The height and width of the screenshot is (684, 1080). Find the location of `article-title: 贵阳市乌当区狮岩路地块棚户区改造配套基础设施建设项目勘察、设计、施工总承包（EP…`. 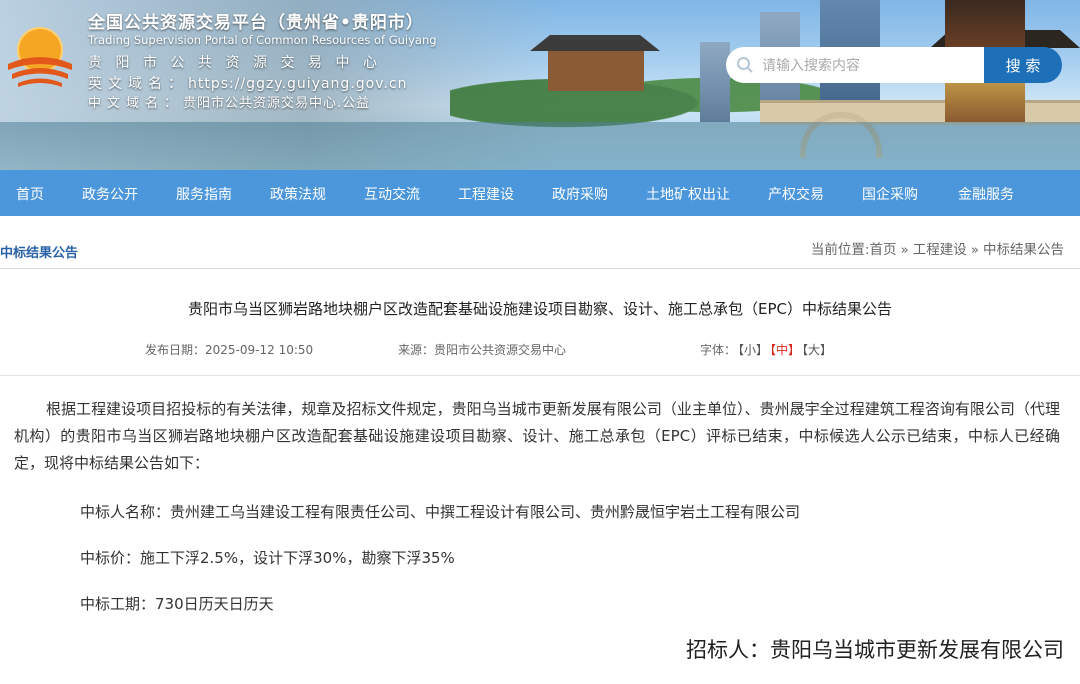

article-title: 贵阳市乌当区狮岩路地块棚户区改造配套基础设施建设项目勘察、设计、施工总承包（EP… is located at coordinates (539, 309).